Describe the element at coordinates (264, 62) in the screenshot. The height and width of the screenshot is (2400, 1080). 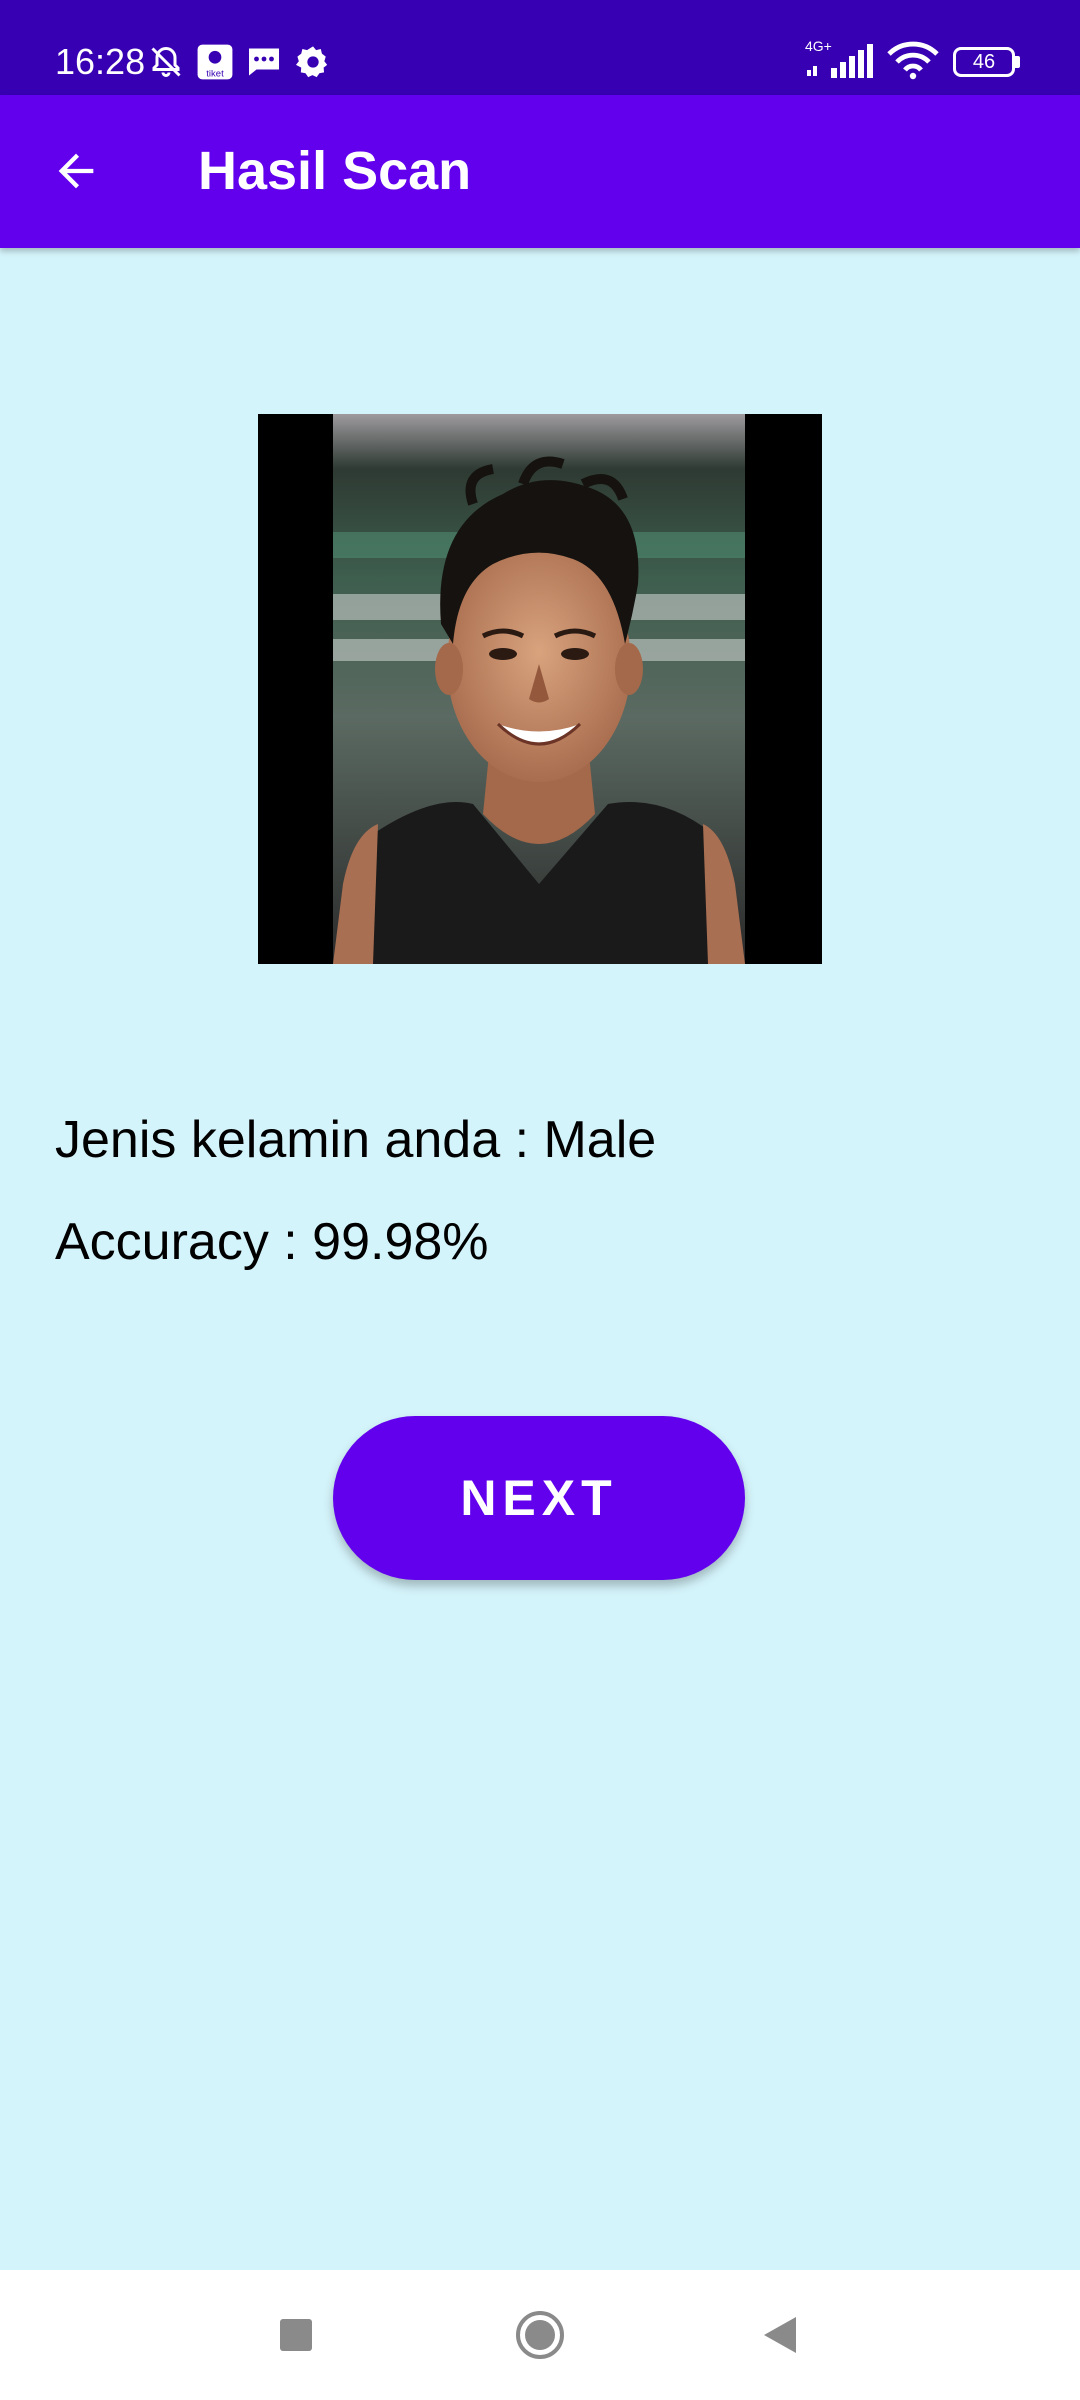
I see `message-icon` at that location.